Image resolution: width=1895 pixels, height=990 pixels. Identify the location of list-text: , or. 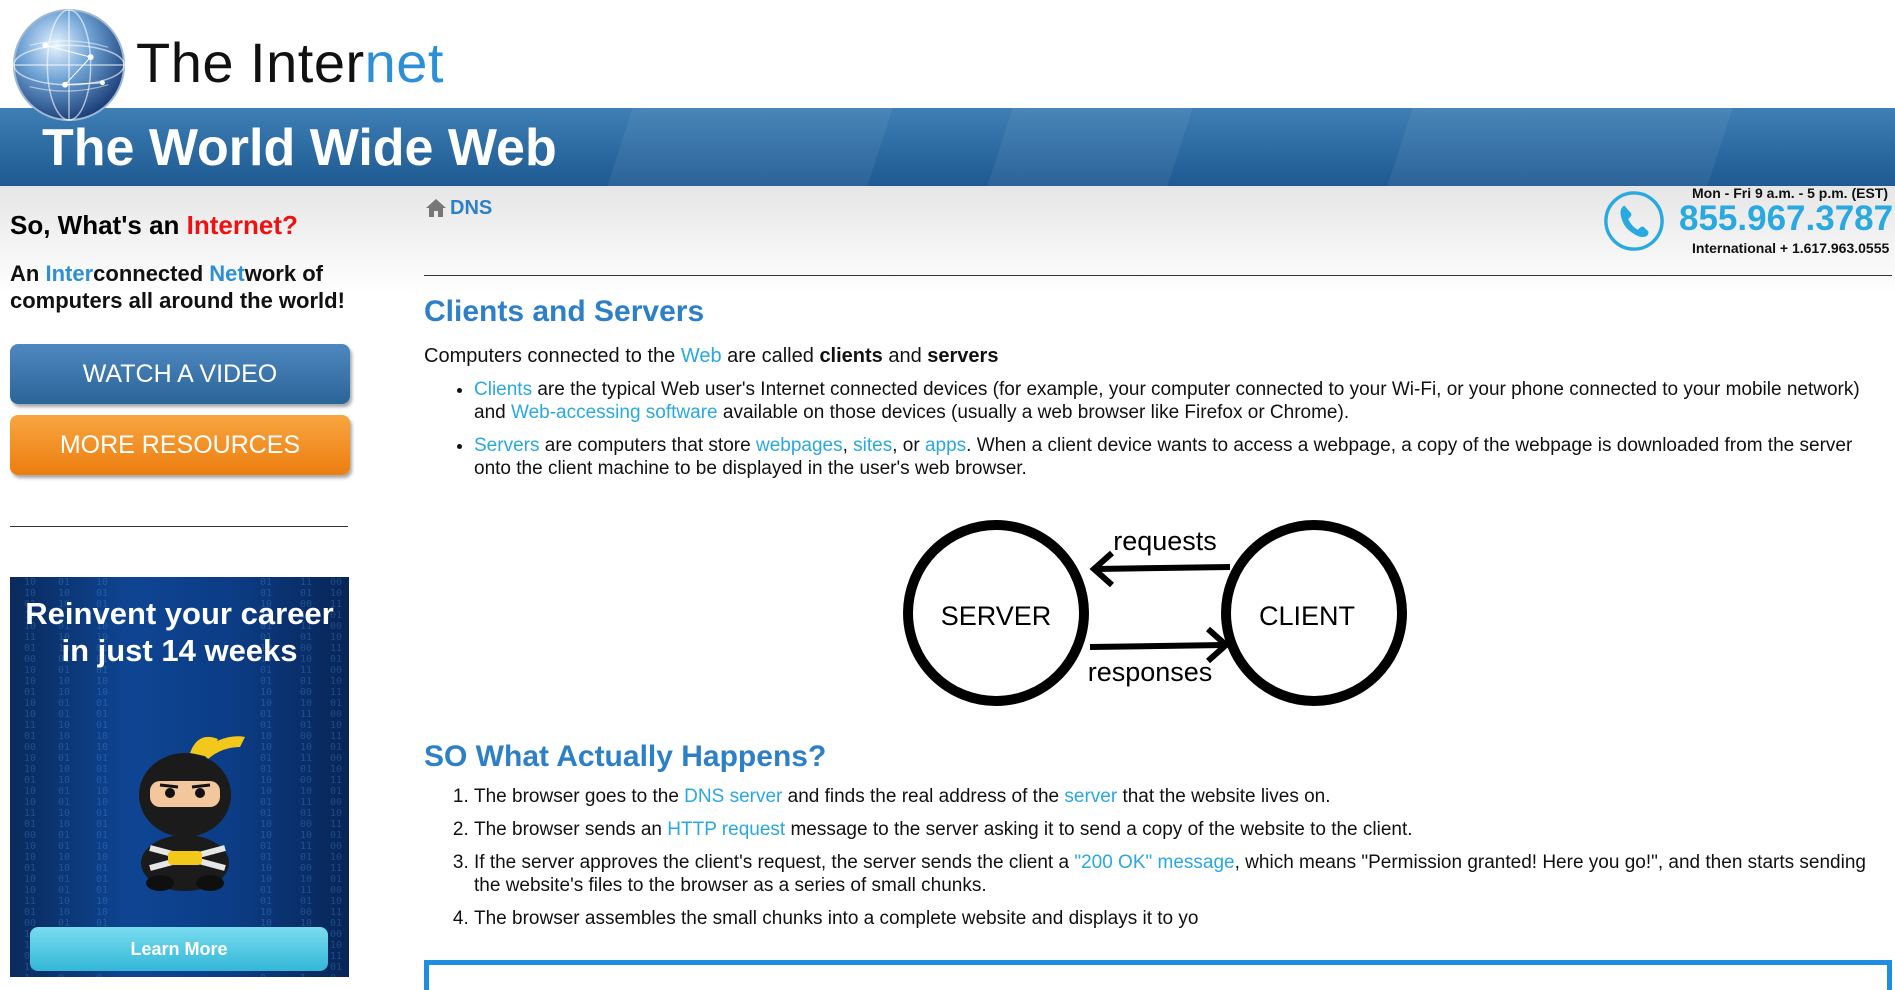
(908, 445).